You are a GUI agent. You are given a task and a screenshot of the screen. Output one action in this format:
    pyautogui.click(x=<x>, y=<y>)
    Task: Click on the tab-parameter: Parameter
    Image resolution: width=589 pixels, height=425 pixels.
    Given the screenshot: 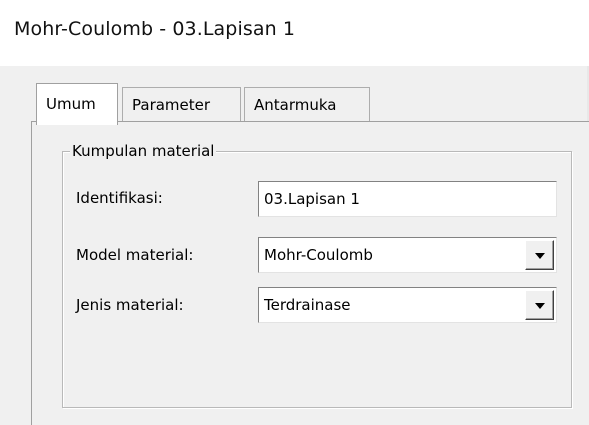 What is the action you would take?
    pyautogui.click(x=181, y=105)
    